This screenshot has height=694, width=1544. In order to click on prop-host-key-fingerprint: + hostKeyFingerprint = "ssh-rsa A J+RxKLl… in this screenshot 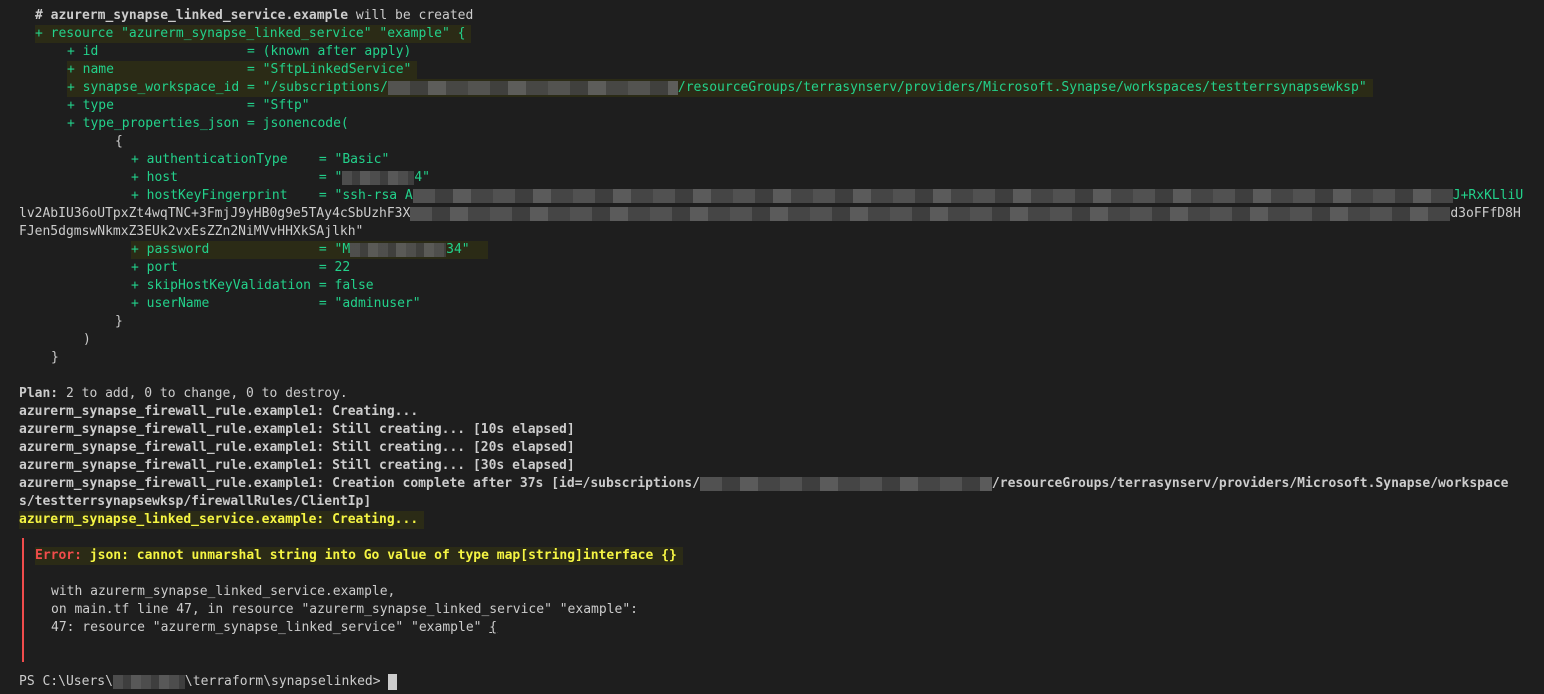, I will do `click(827, 195)`.